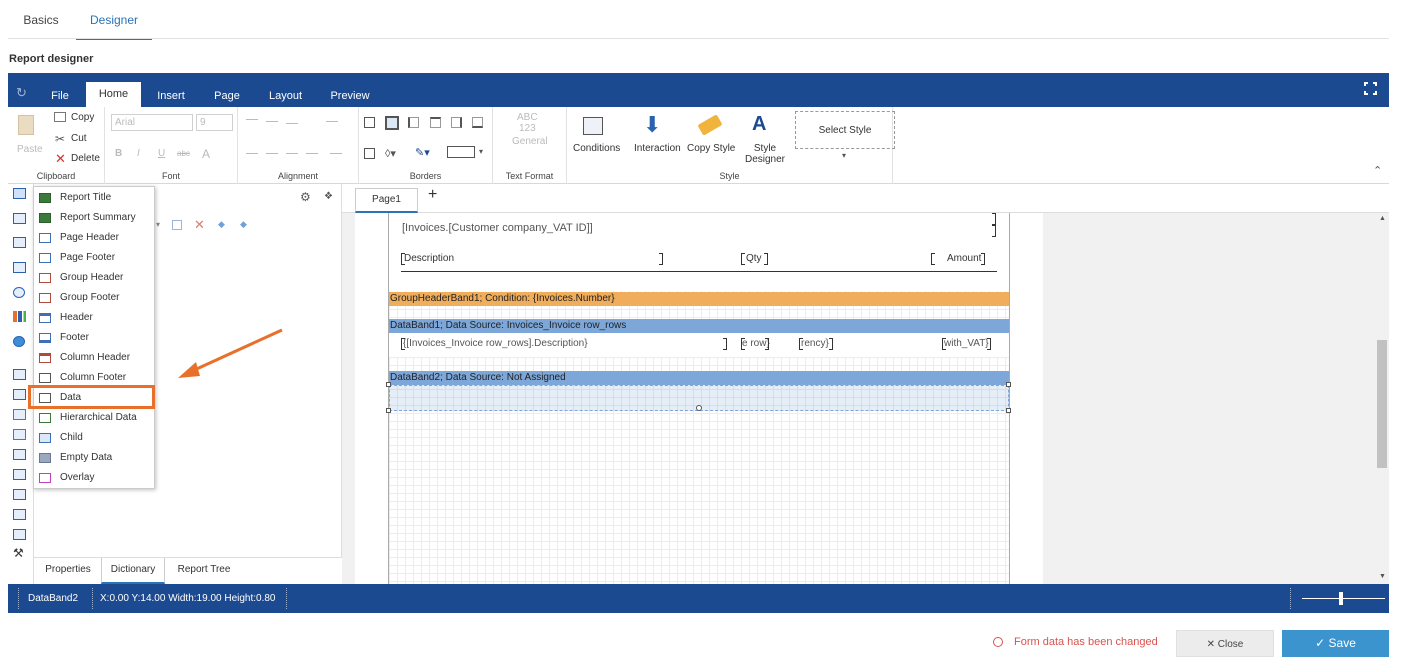  I want to click on tab-dictionary: Dictionary, so click(133, 571).